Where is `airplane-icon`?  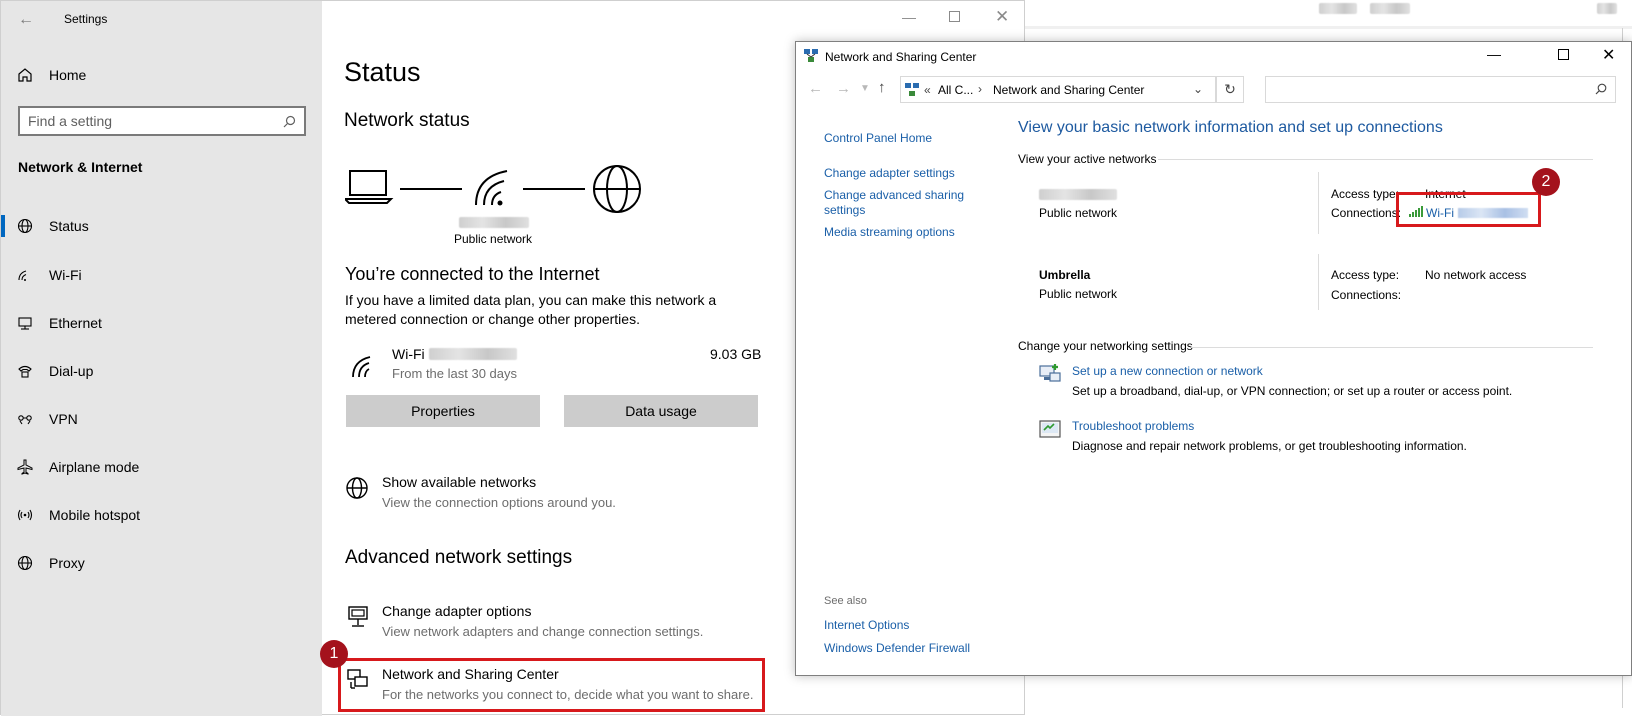
airplane-icon is located at coordinates (25, 467).